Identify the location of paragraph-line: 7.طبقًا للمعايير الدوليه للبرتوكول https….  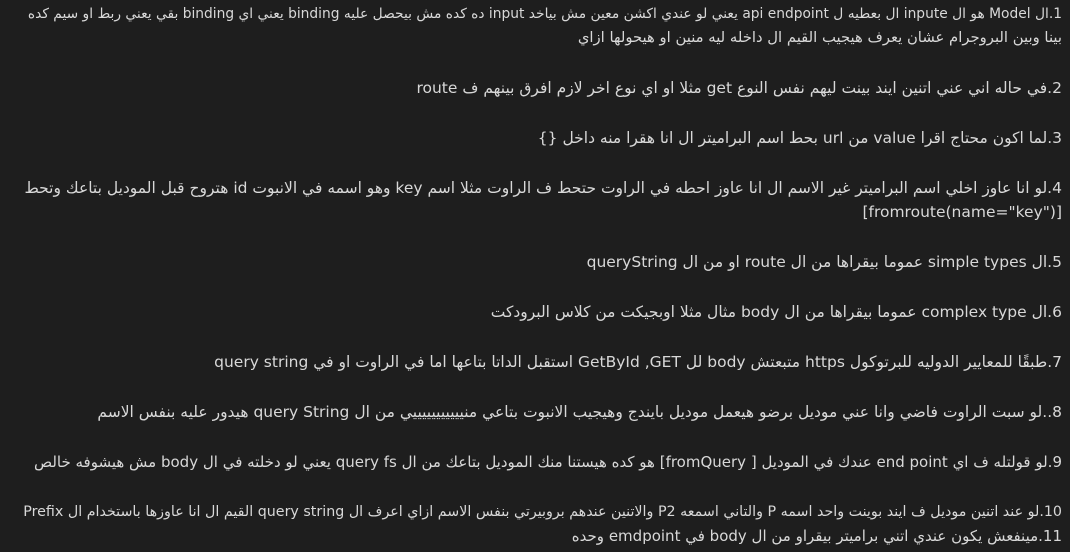
(638, 362).